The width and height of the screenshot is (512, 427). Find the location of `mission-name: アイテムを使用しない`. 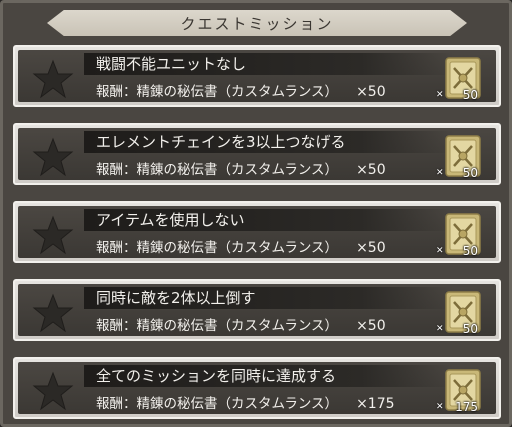

mission-name: アイテムを使用しない is located at coordinates (269, 220).